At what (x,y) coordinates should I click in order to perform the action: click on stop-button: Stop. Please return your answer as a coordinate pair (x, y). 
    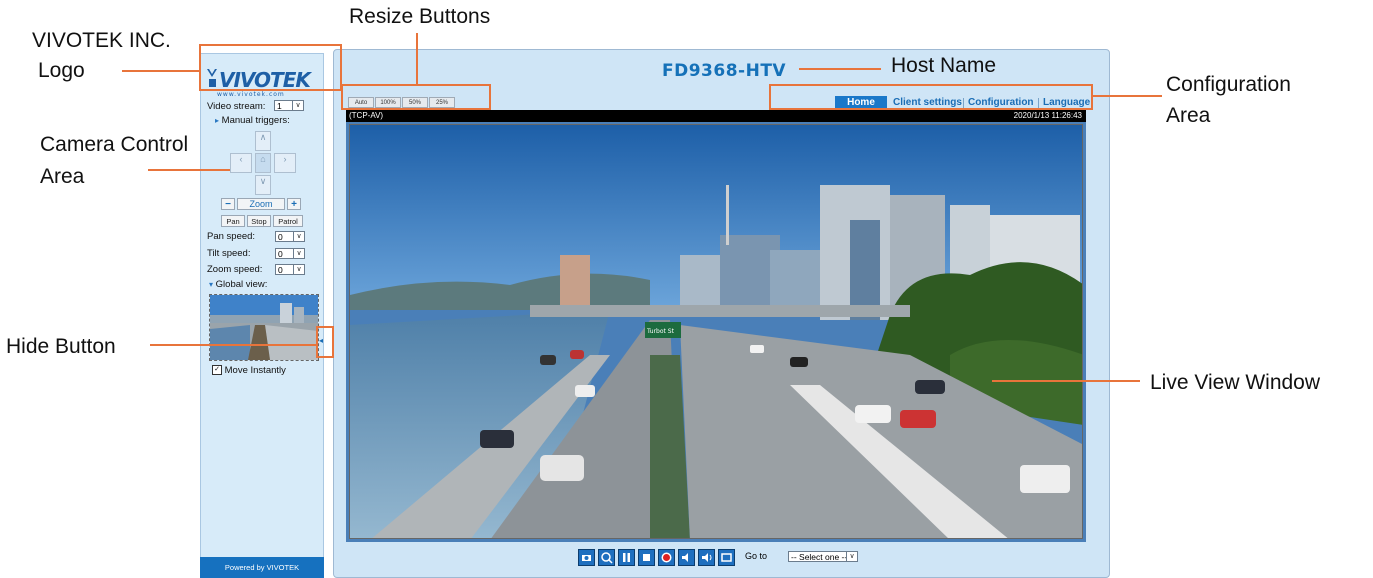
    Looking at the image, I should click on (259, 221).